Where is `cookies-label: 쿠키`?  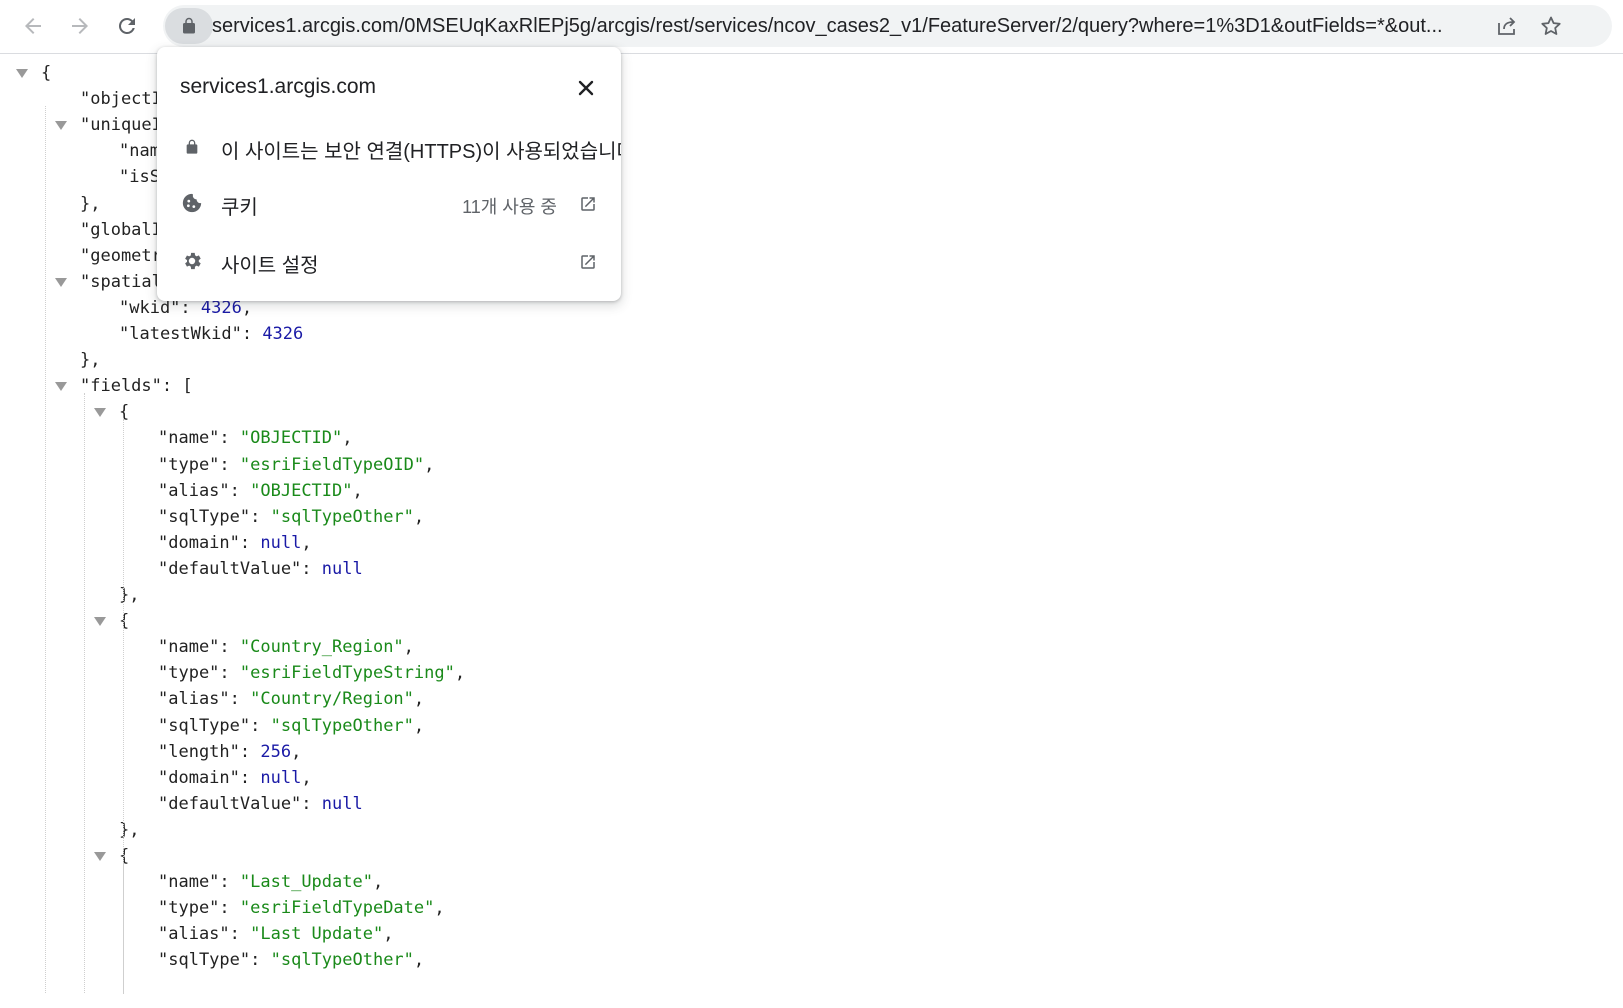 cookies-label: 쿠키 is located at coordinates (239, 208).